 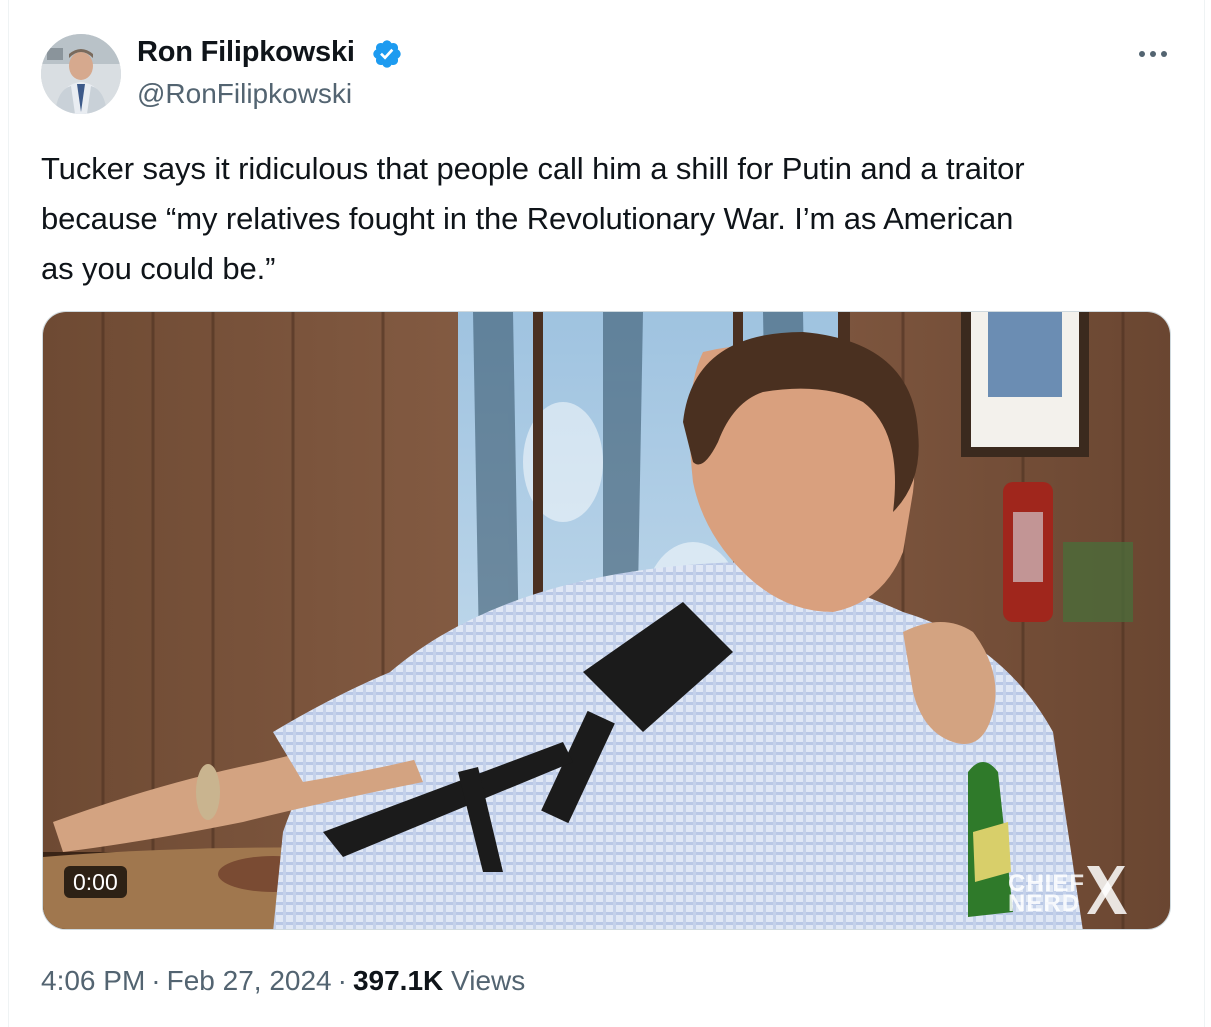 I want to click on avatar, so click(x=81, y=74).